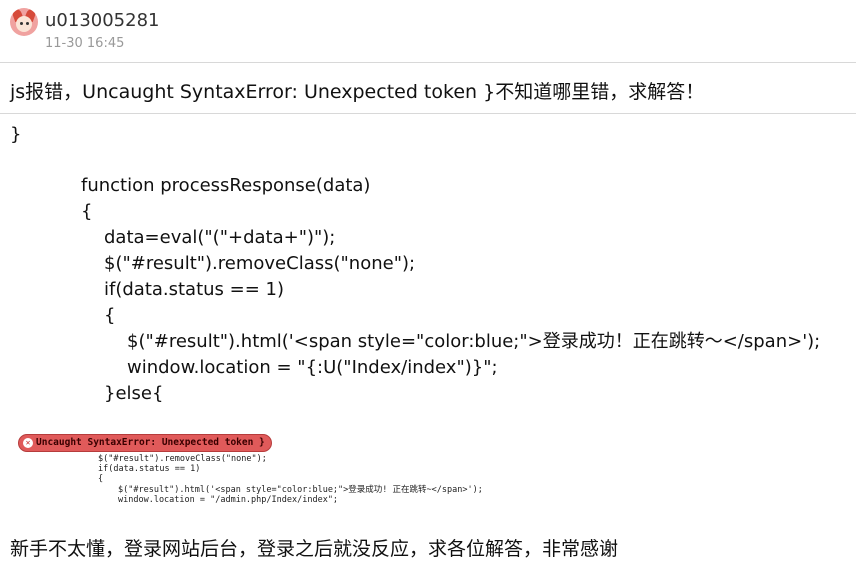 The width and height of the screenshot is (856, 582). I want to click on avatar, so click(24, 22).